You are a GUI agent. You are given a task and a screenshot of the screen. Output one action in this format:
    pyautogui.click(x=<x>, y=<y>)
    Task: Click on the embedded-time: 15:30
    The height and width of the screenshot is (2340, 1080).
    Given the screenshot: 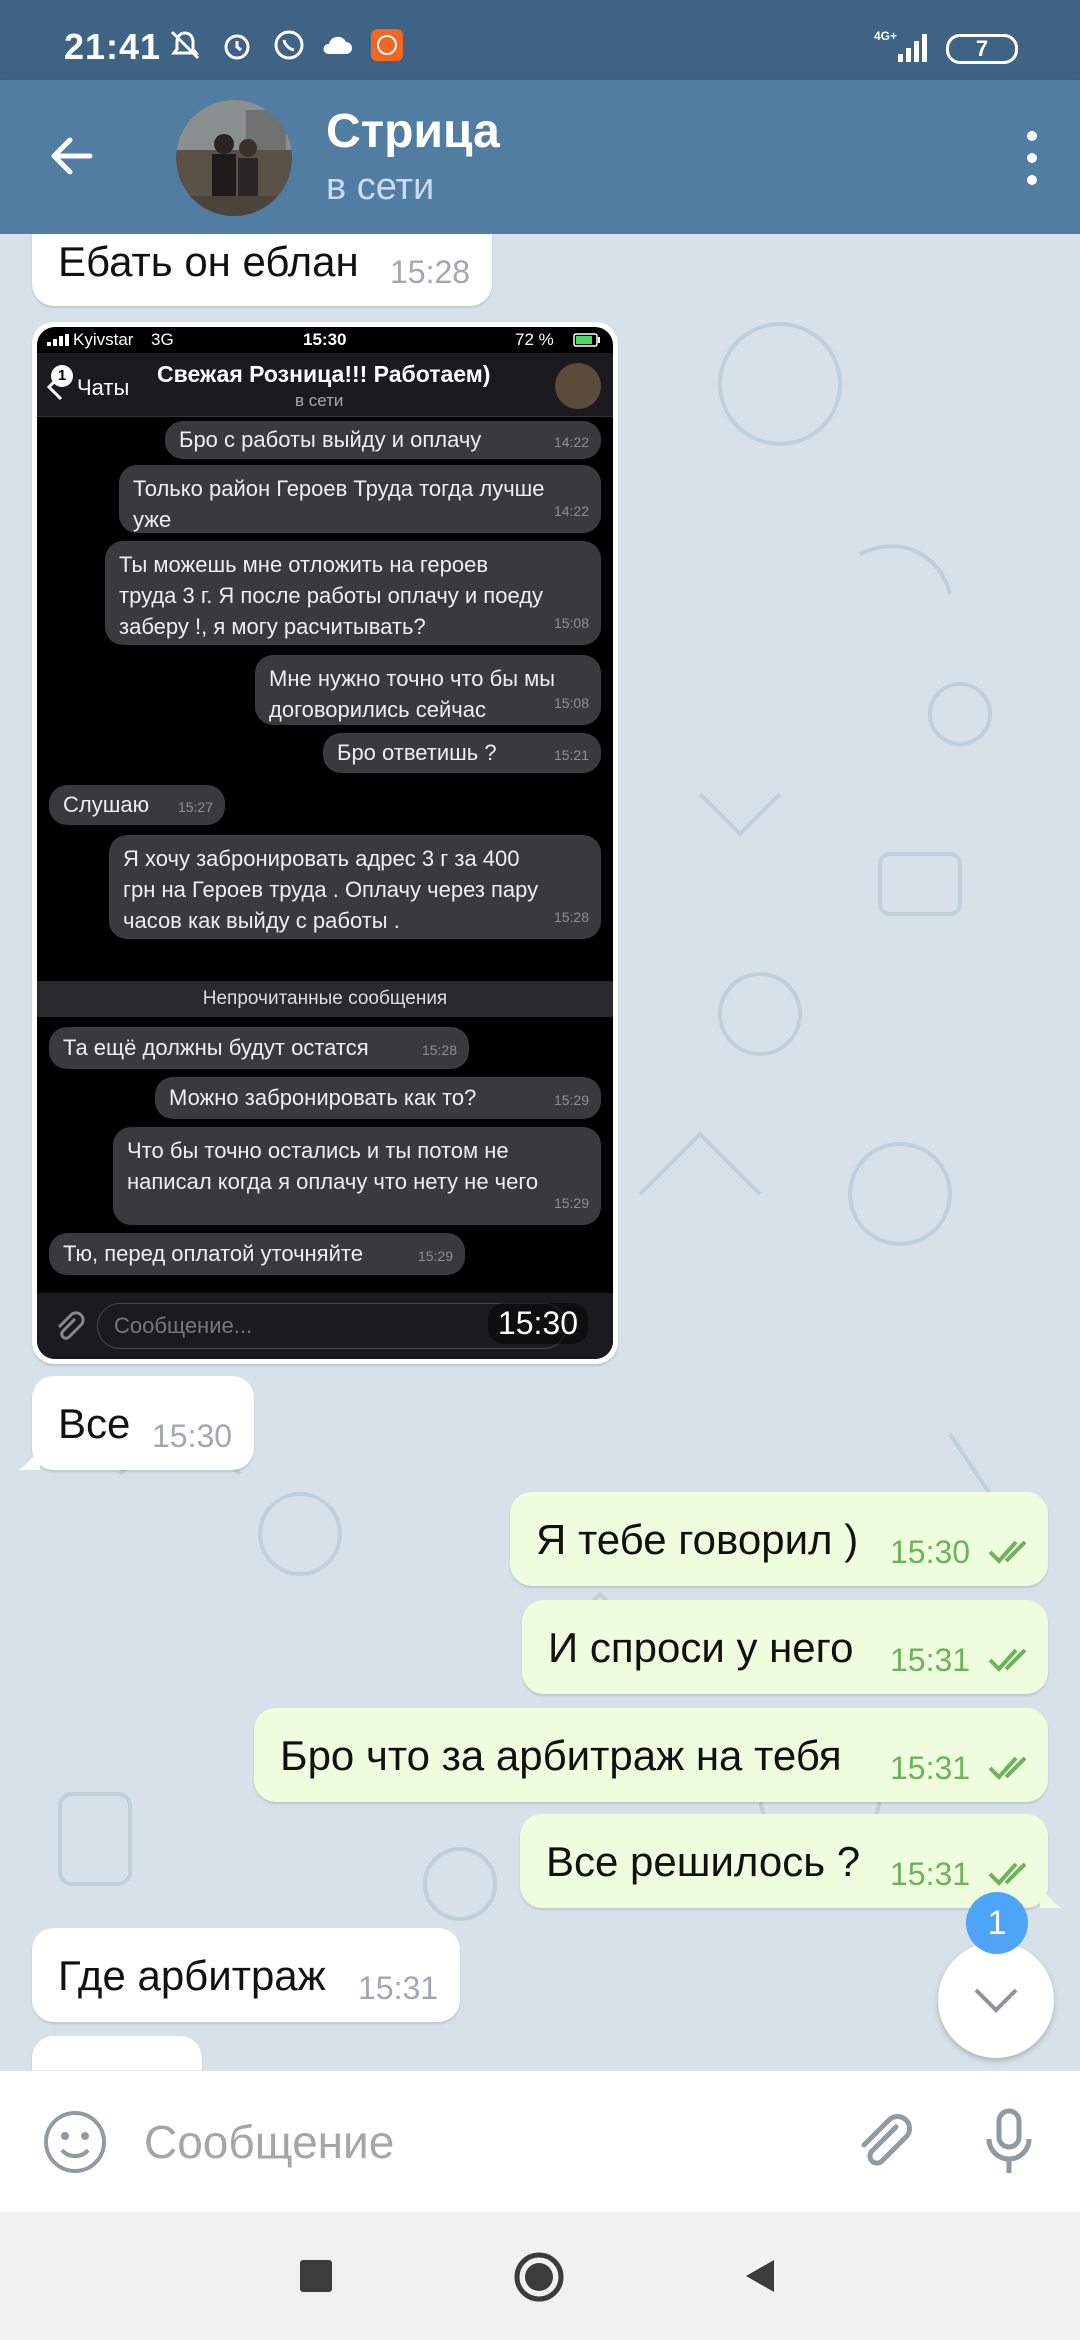 What is the action you would take?
    pyautogui.click(x=325, y=339)
    